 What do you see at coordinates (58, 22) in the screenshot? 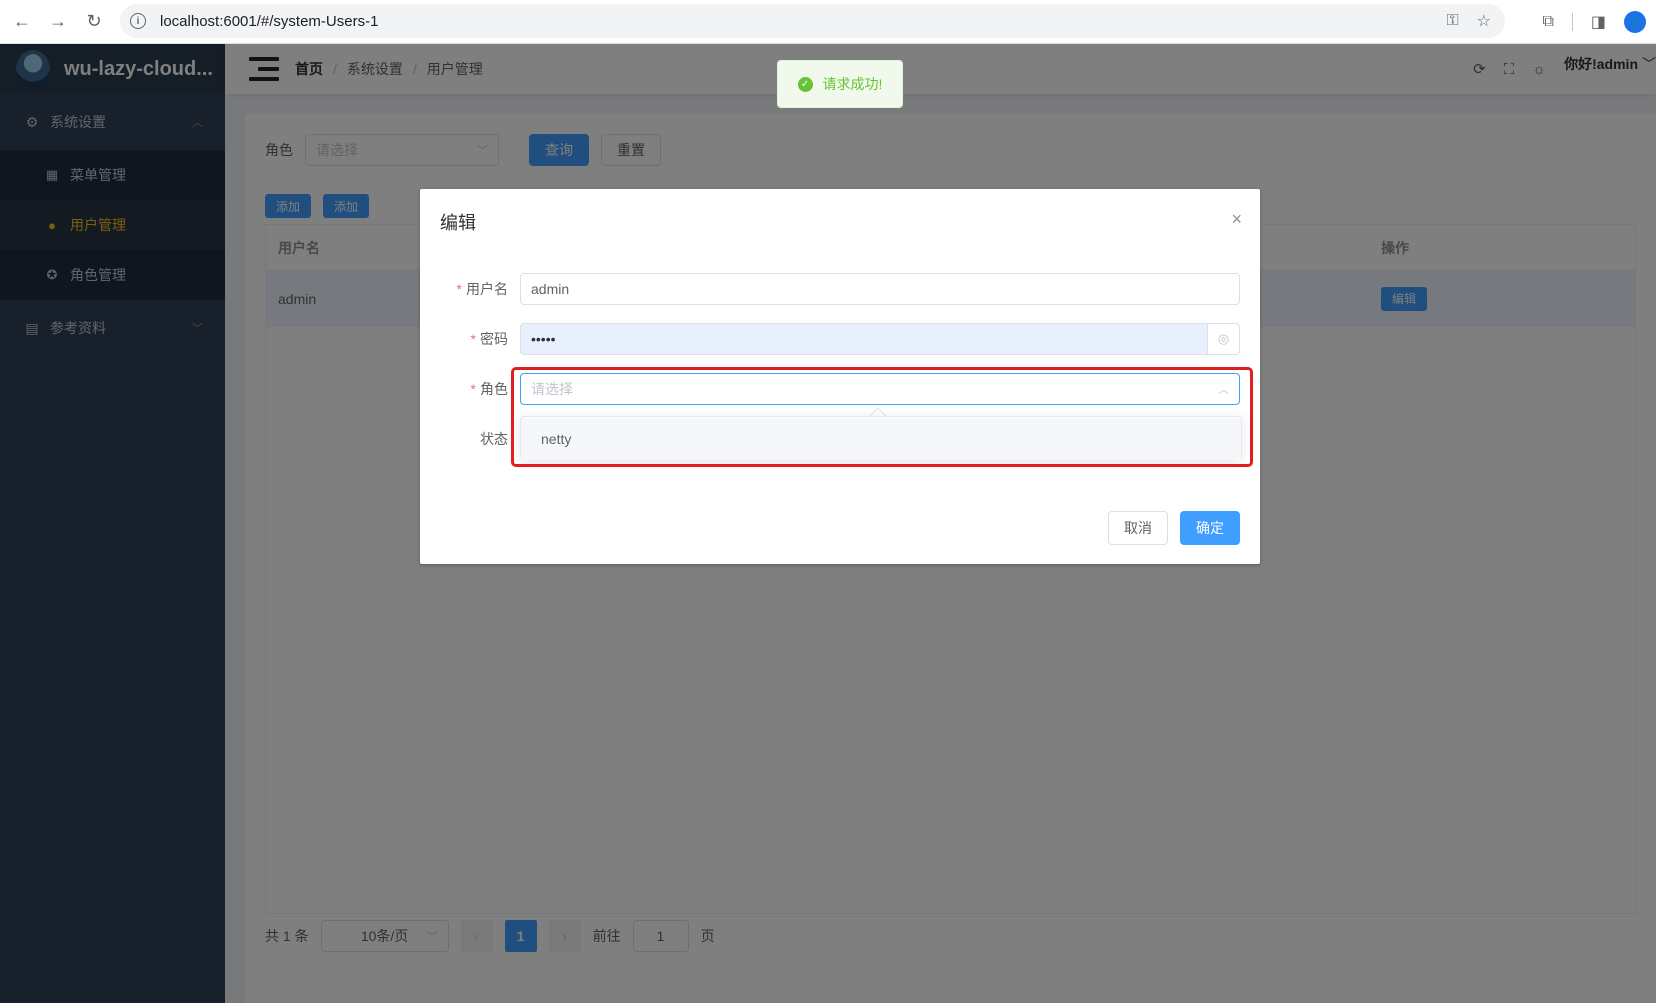
I see `forward-icon: →` at bounding box center [58, 22].